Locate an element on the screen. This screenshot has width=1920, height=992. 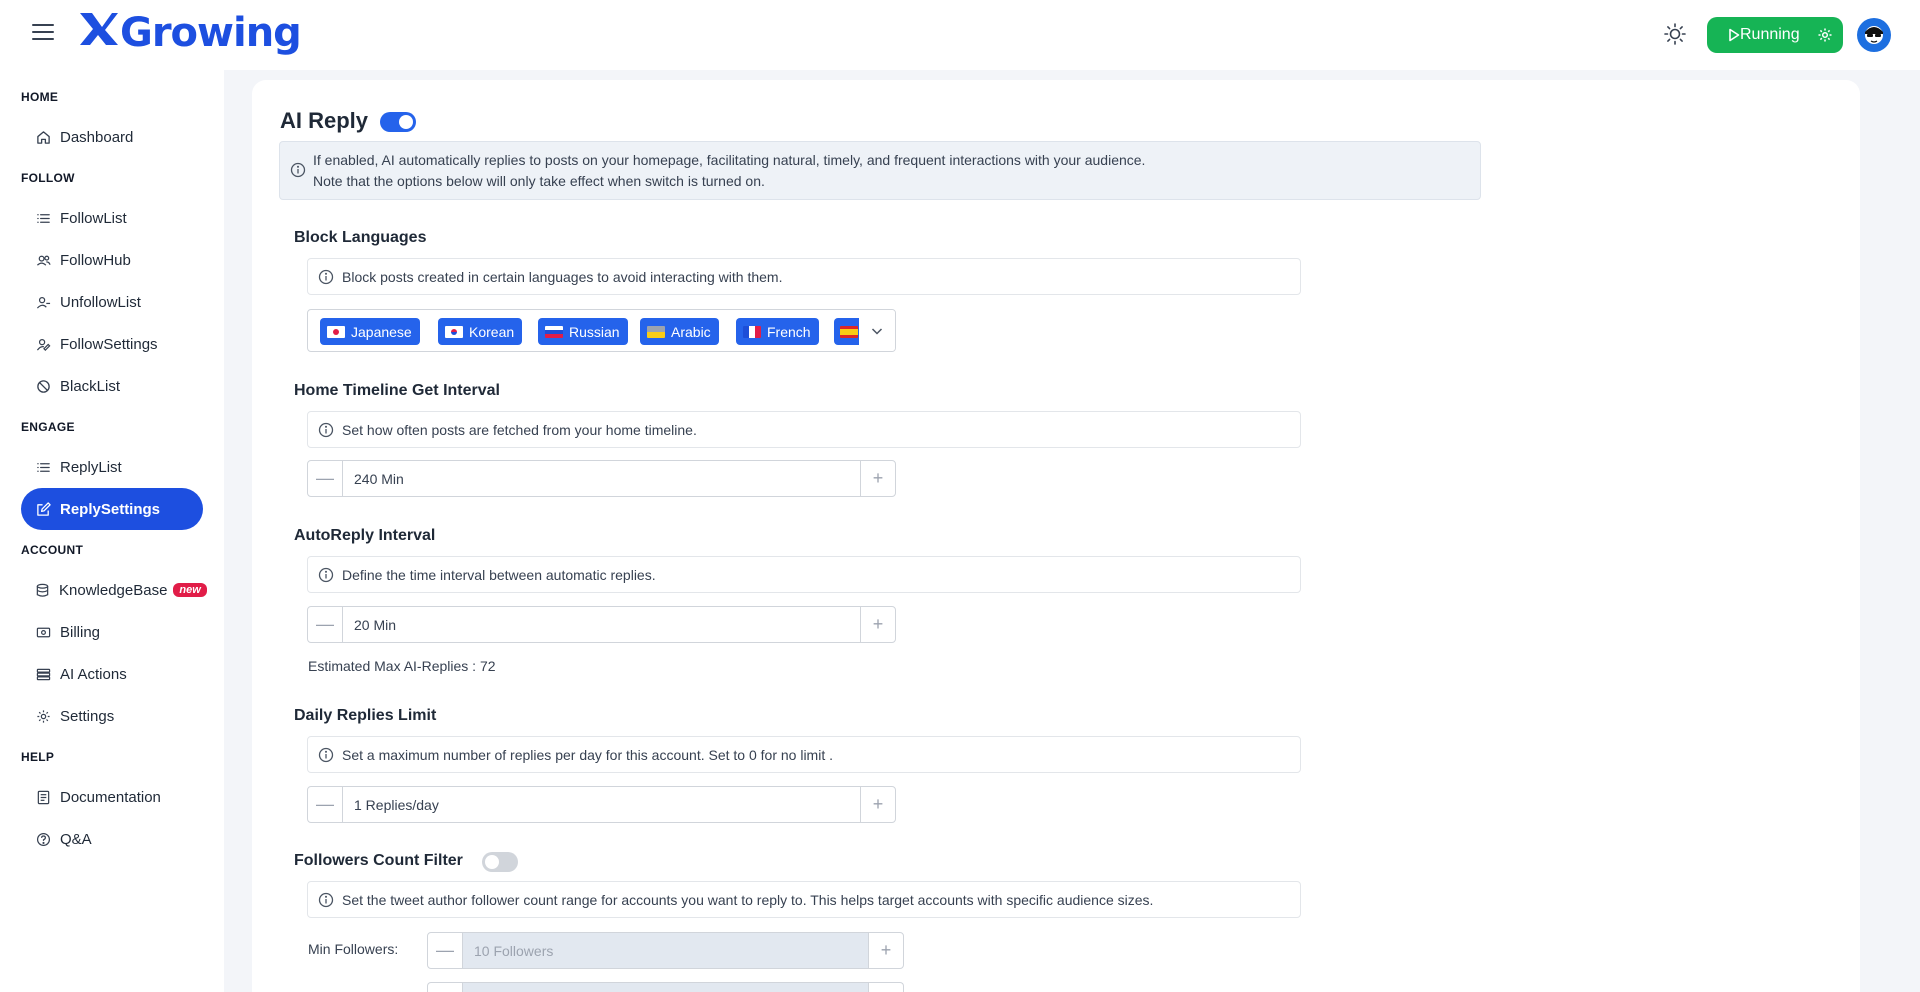
language-tag: Russian is located at coordinates (583, 331).